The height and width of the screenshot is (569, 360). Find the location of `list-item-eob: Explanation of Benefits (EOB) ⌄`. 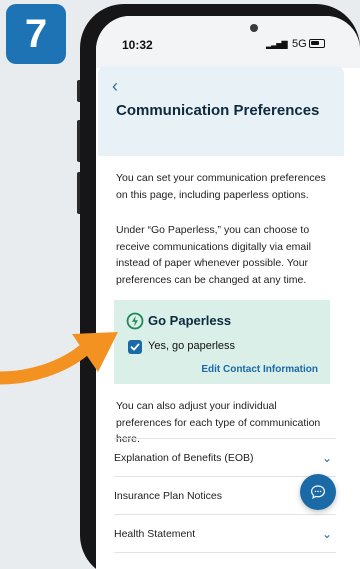

list-item-eob: Explanation of Benefits (EOB) ⌄ is located at coordinates (225, 457).